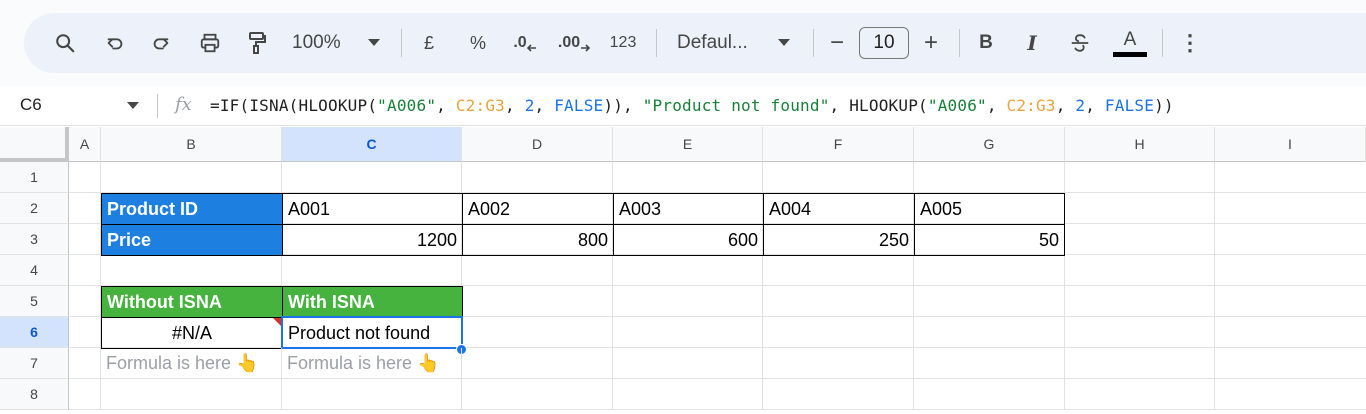  I want to click on cell-b5: Without ISNA, so click(192, 302).